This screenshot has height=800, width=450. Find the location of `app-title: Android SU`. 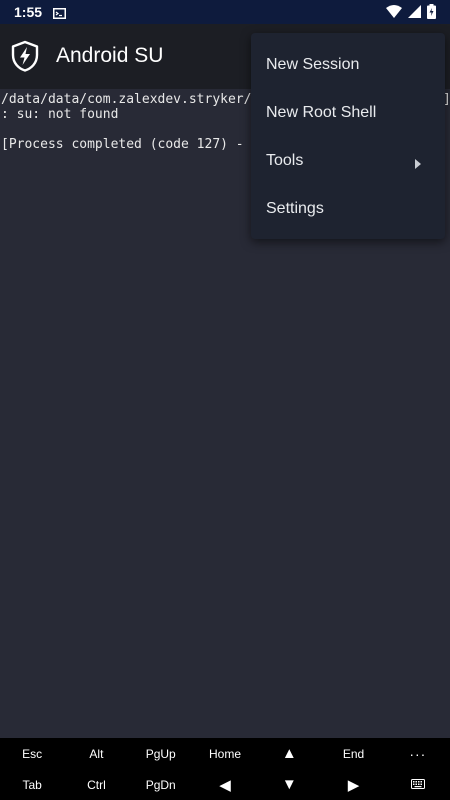

app-title: Android SU is located at coordinates (110, 55).